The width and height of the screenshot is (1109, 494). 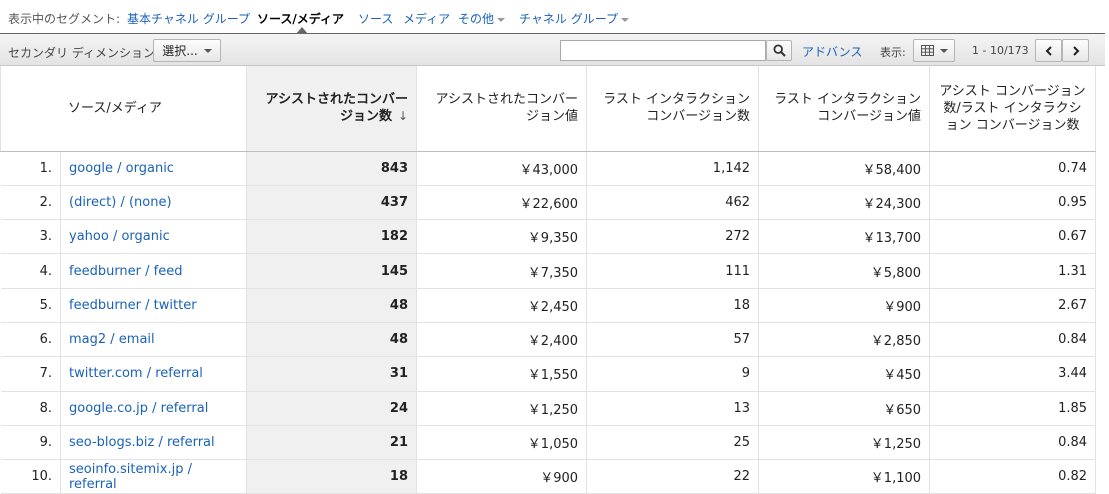 I want to click on segment-label: 表示中のセグメント:, so click(x=64, y=19).